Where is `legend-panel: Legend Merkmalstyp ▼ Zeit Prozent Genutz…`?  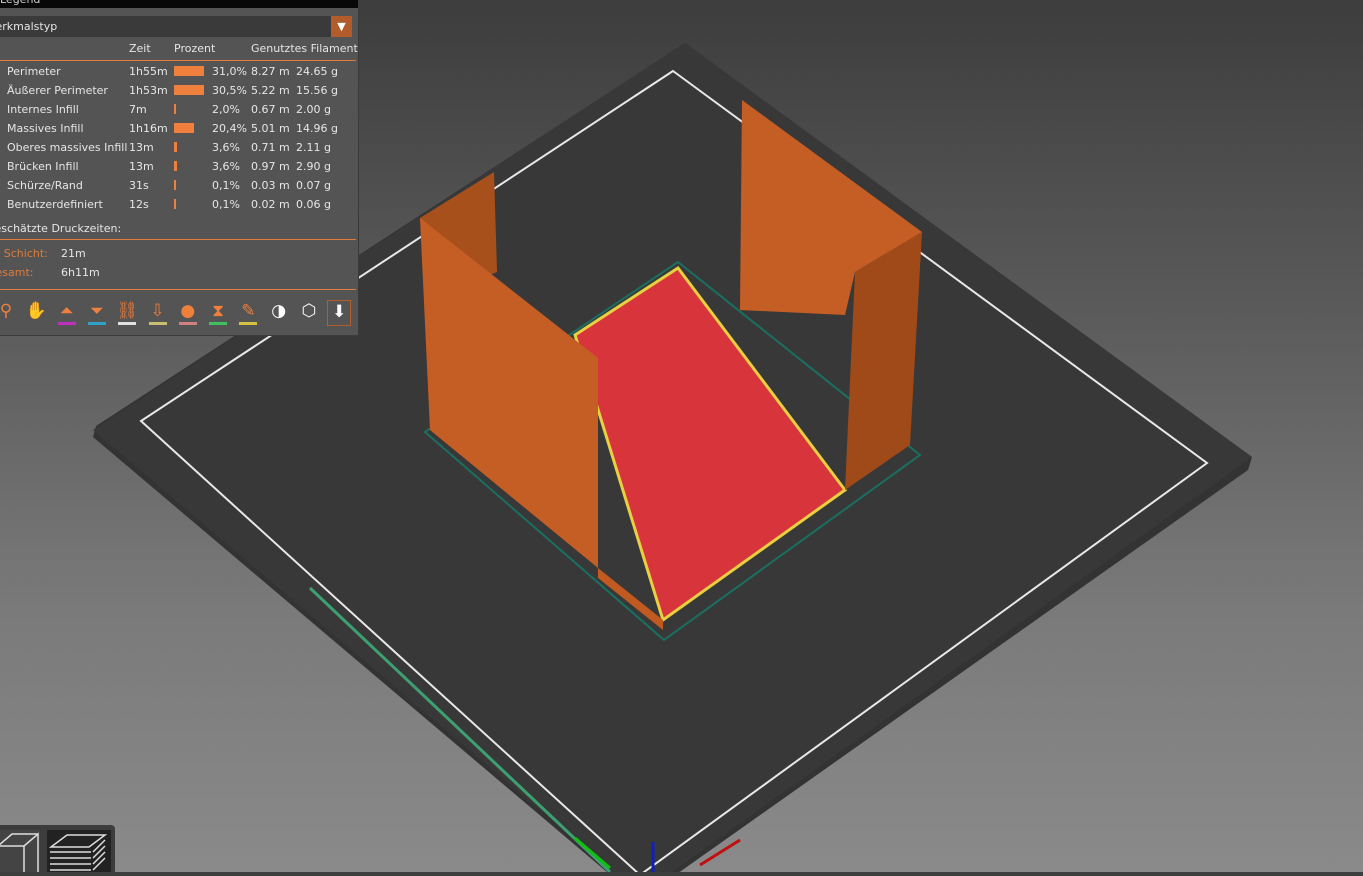
legend-panel: Legend Merkmalstyp ▼ Zeit Prozent Genutz… is located at coordinates (179, 168).